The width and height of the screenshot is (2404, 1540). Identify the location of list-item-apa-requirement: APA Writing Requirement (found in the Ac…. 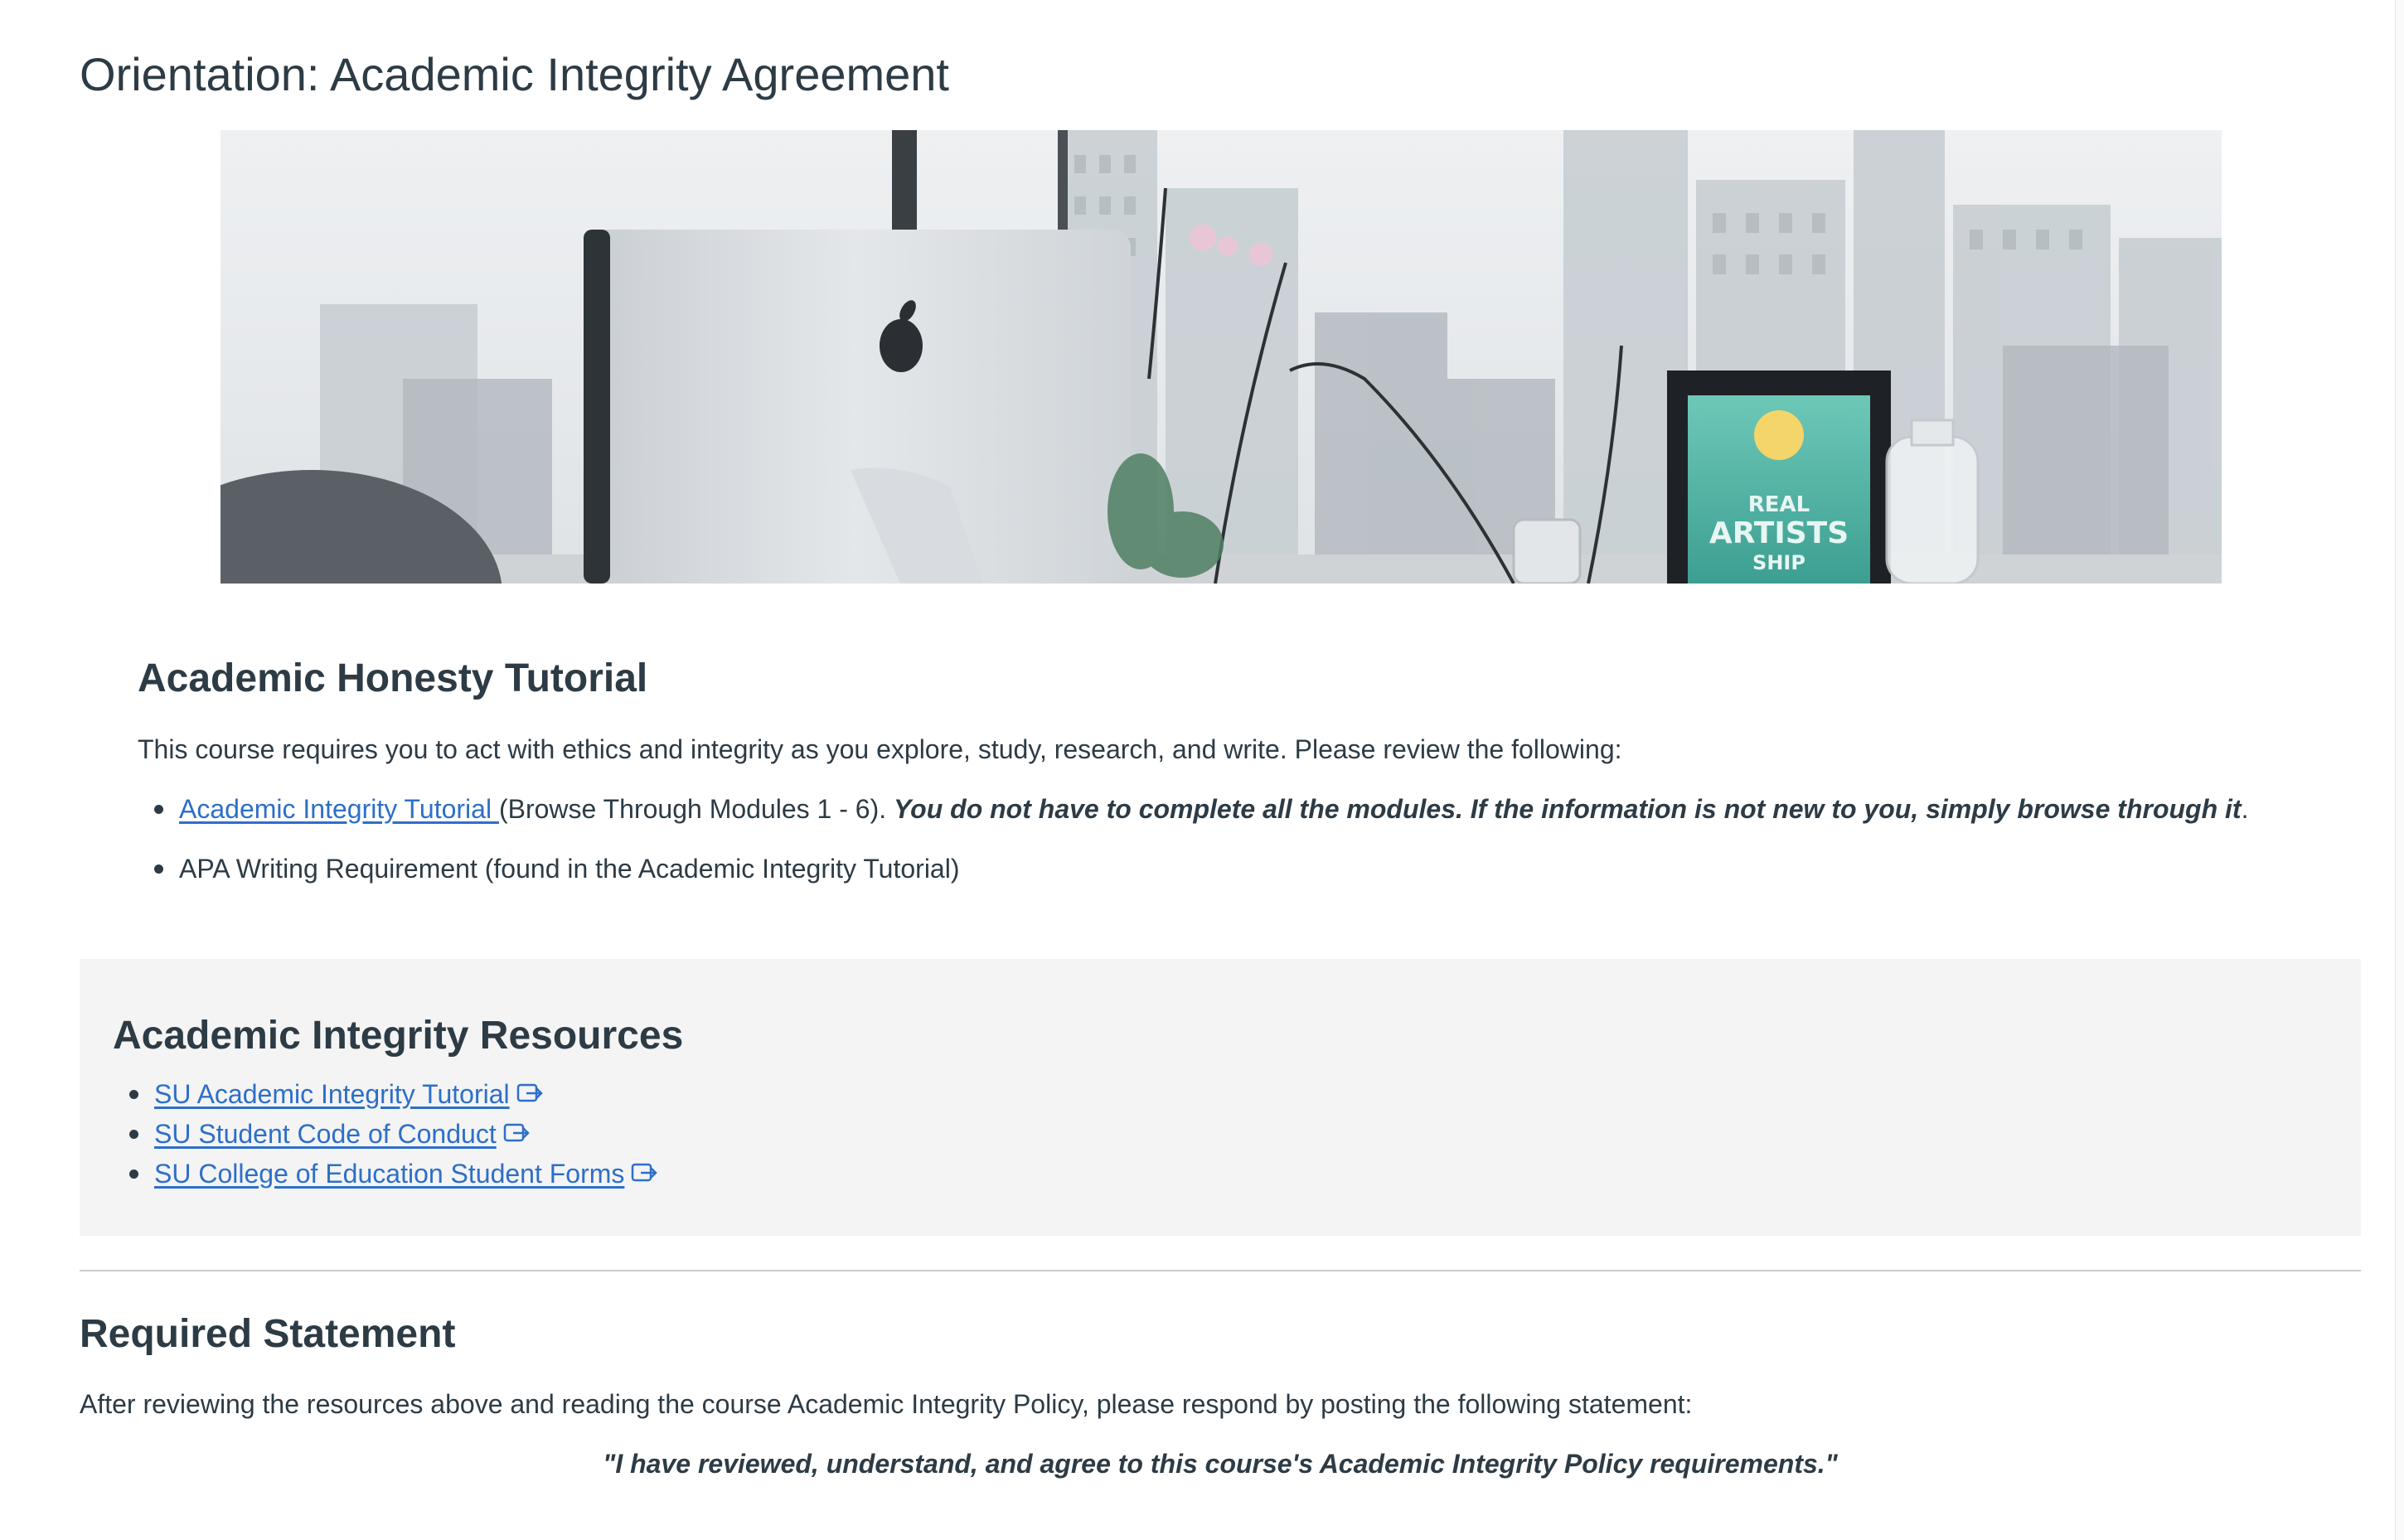
(1193, 869).